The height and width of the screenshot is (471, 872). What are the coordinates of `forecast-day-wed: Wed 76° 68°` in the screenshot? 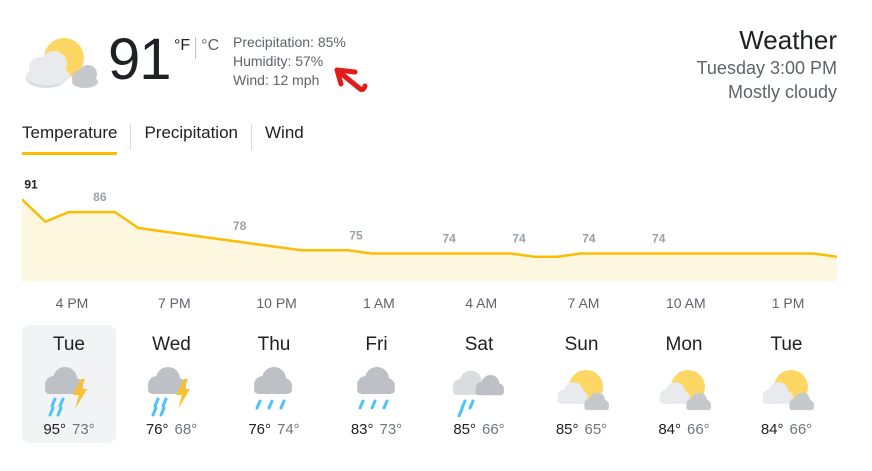 It's located at (172, 384).